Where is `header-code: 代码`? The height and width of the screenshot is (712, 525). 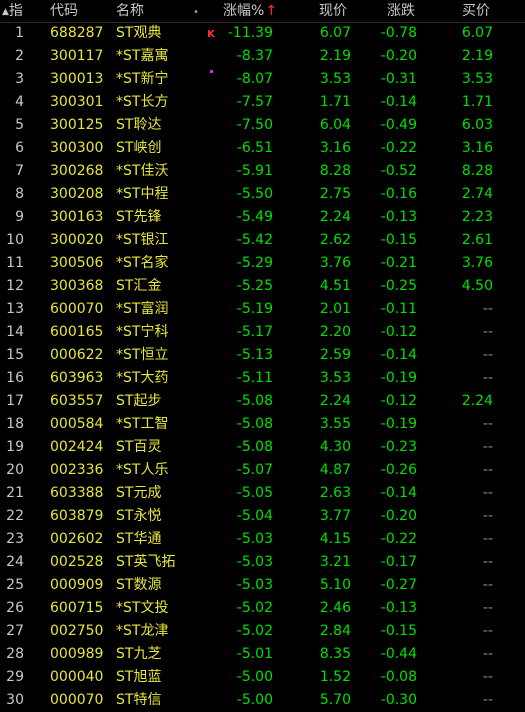
header-code: 代码 is located at coordinates (64, 11).